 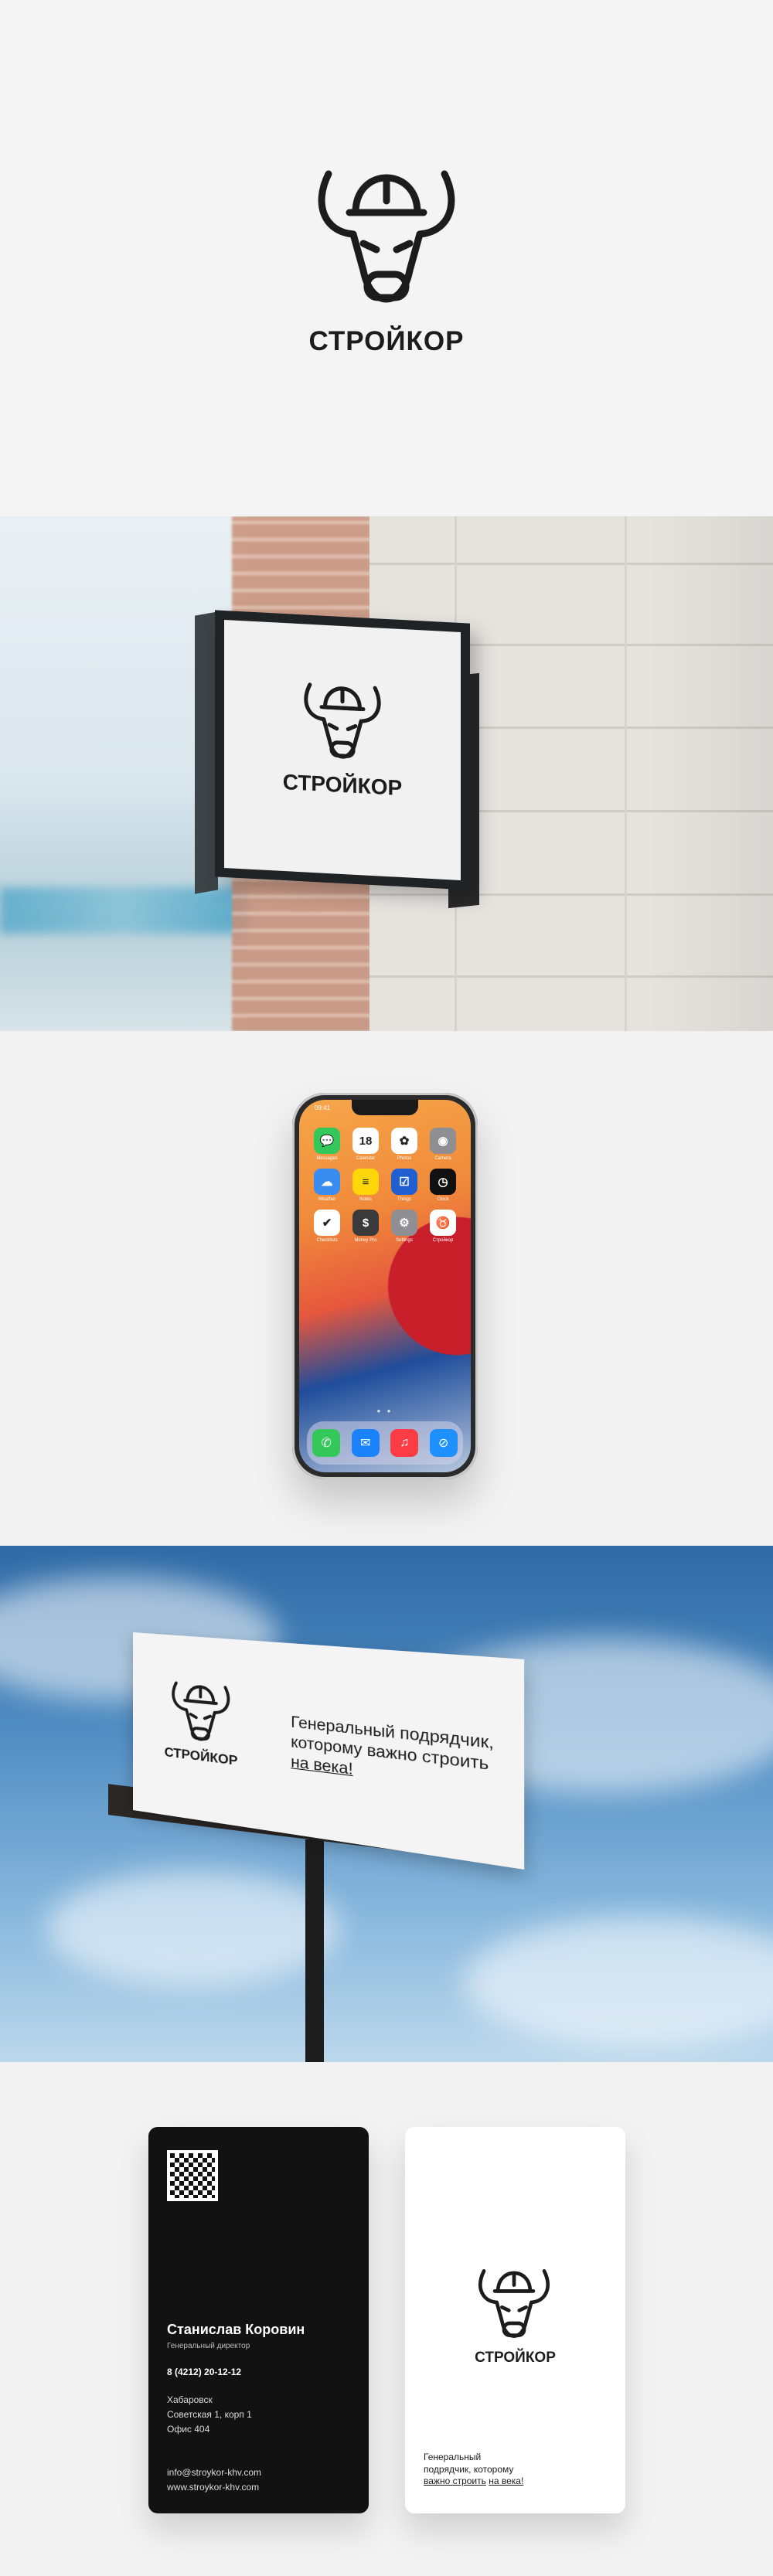 I want to click on app-settings: ⚙ Settings, so click(x=404, y=1226).